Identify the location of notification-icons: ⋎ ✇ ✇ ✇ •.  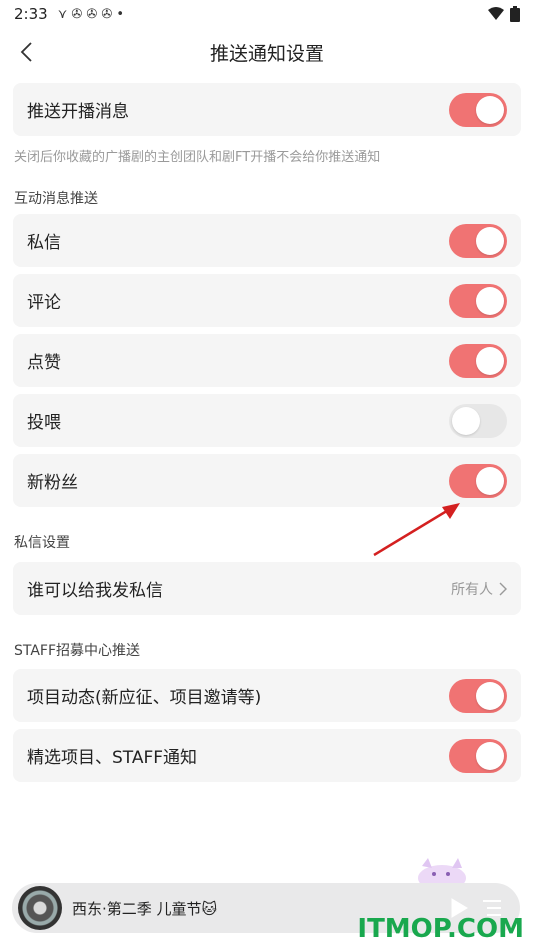
(91, 14).